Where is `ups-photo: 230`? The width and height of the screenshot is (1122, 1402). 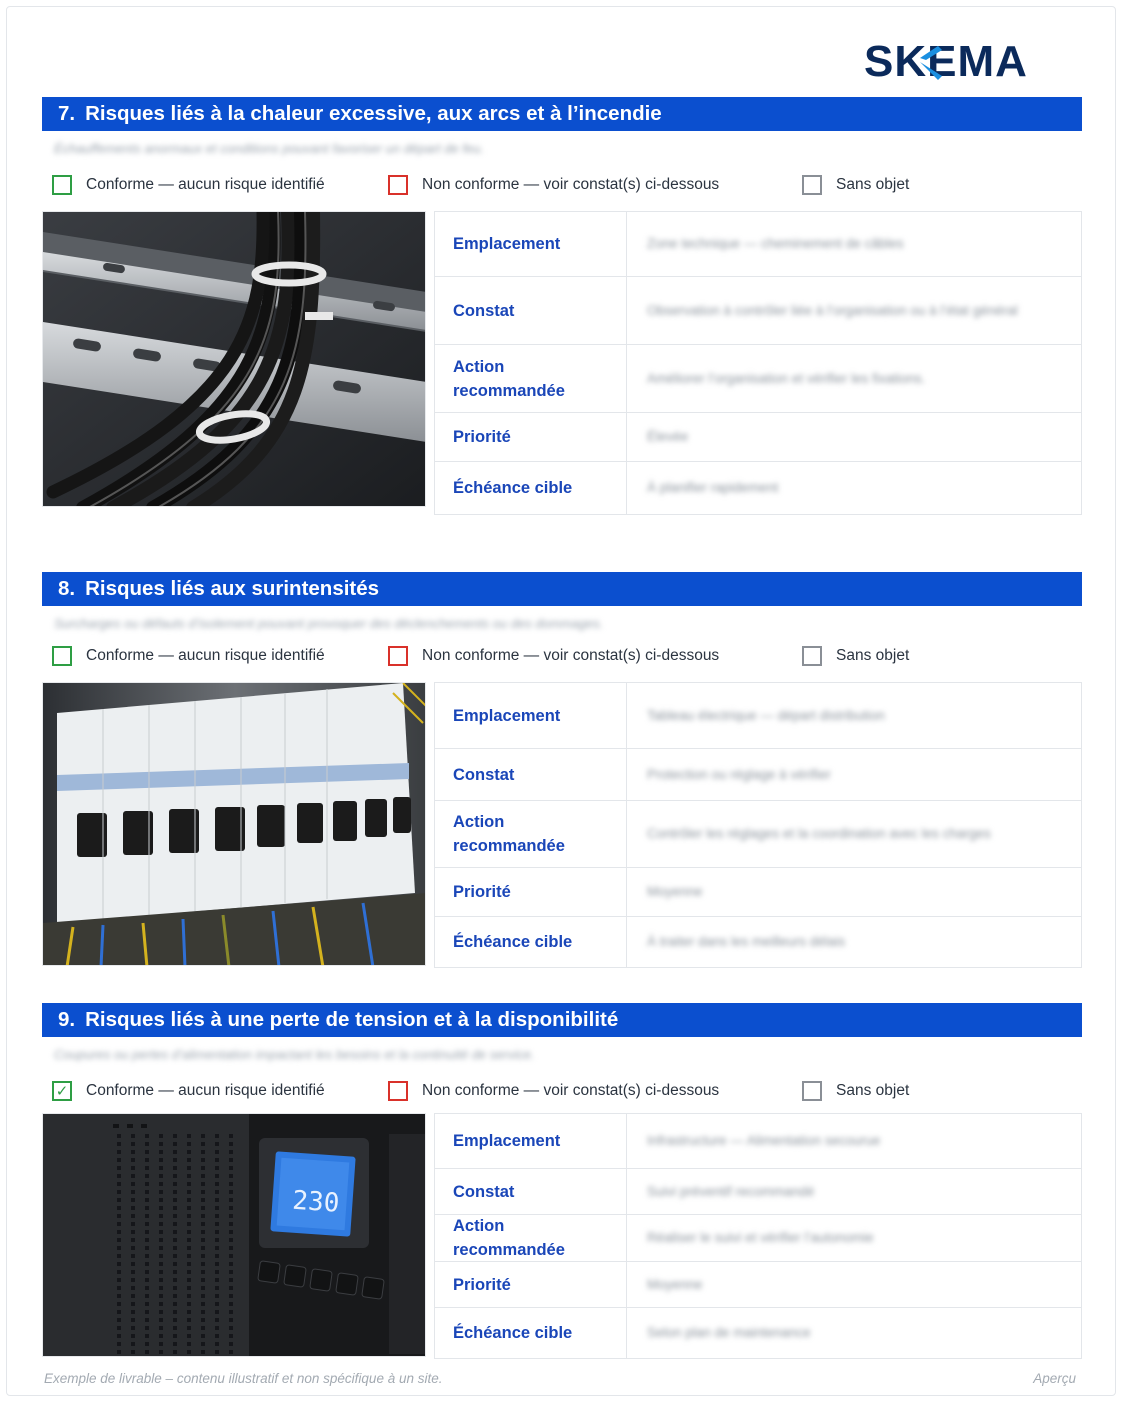 ups-photo: 230 is located at coordinates (234, 1235).